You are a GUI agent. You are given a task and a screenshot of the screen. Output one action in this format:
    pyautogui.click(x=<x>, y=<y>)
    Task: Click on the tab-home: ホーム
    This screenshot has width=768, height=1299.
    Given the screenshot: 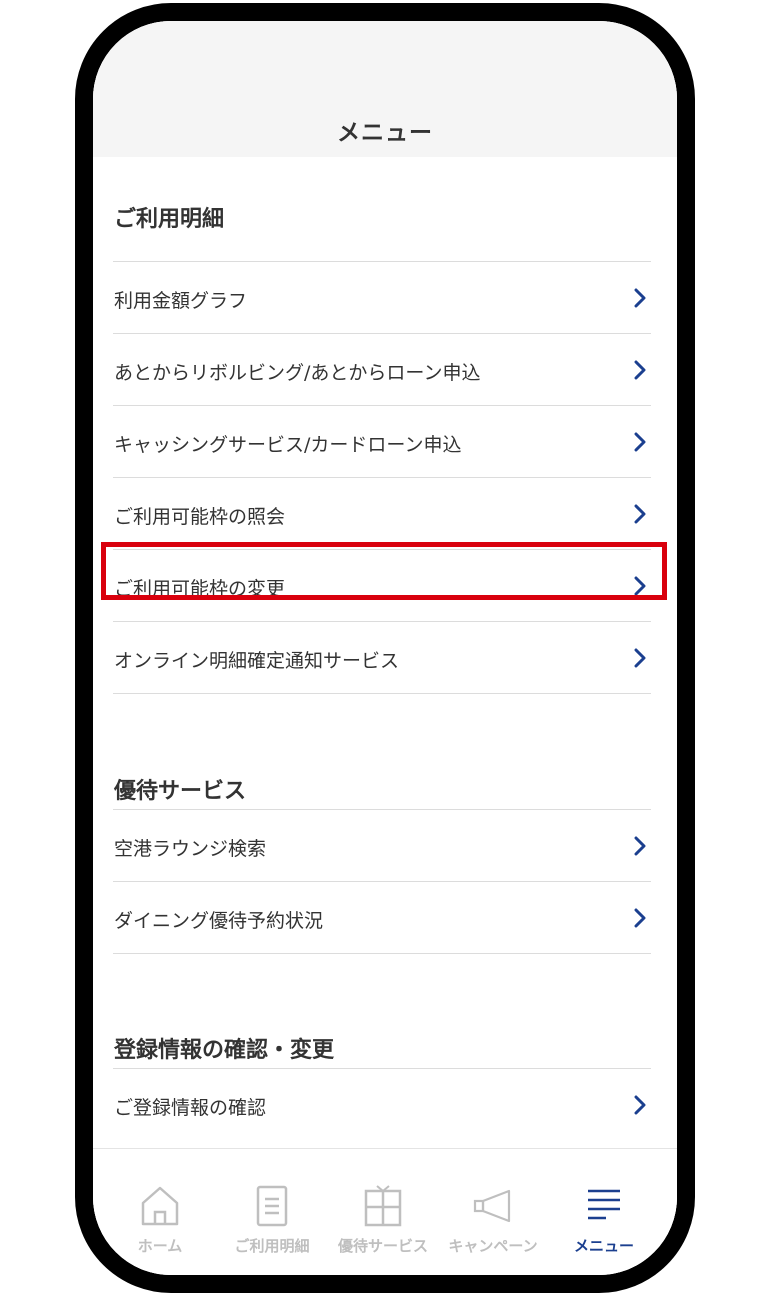 What is the action you would take?
    pyautogui.click(x=160, y=1212)
    